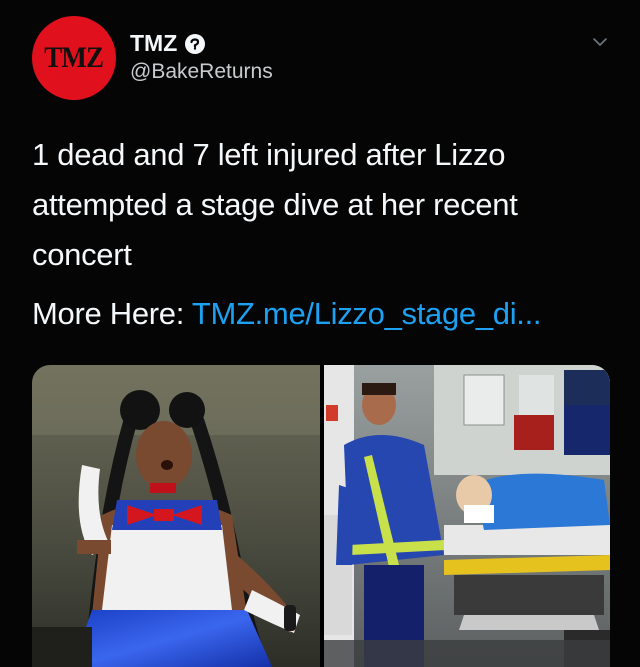  I want to click on verified-badge-icon, so click(195, 43).